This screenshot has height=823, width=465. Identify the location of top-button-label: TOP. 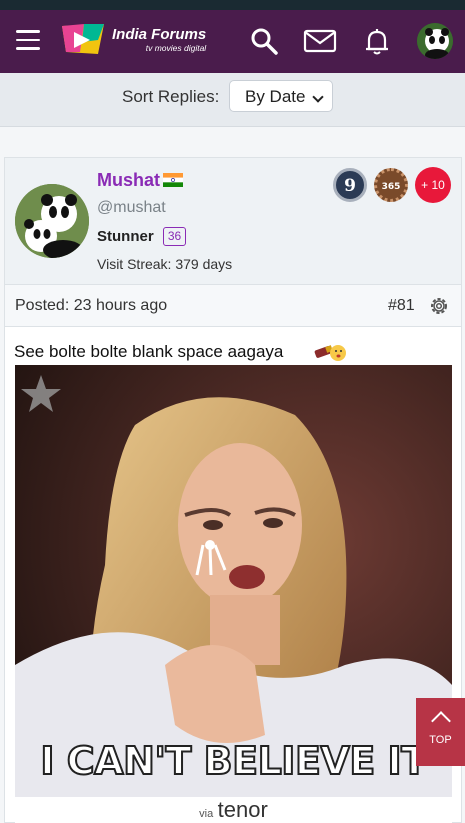
(440, 740).